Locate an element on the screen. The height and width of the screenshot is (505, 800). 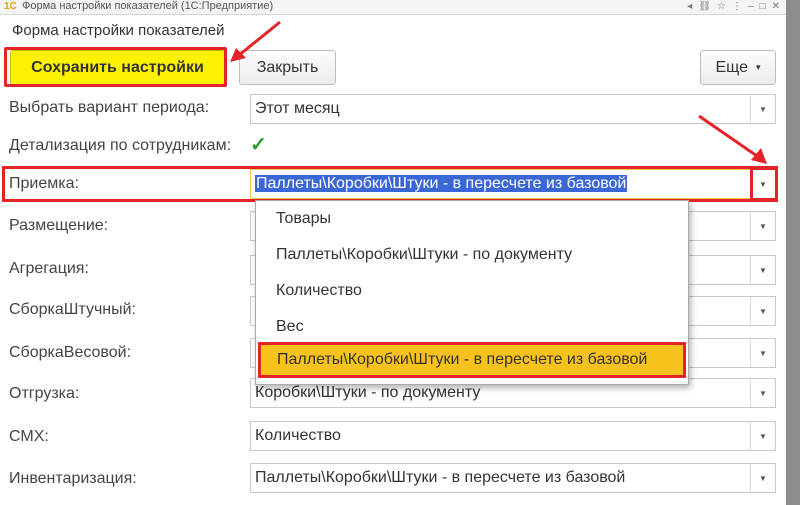
otgruzka-label: Отгрузка: is located at coordinates (44, 393).